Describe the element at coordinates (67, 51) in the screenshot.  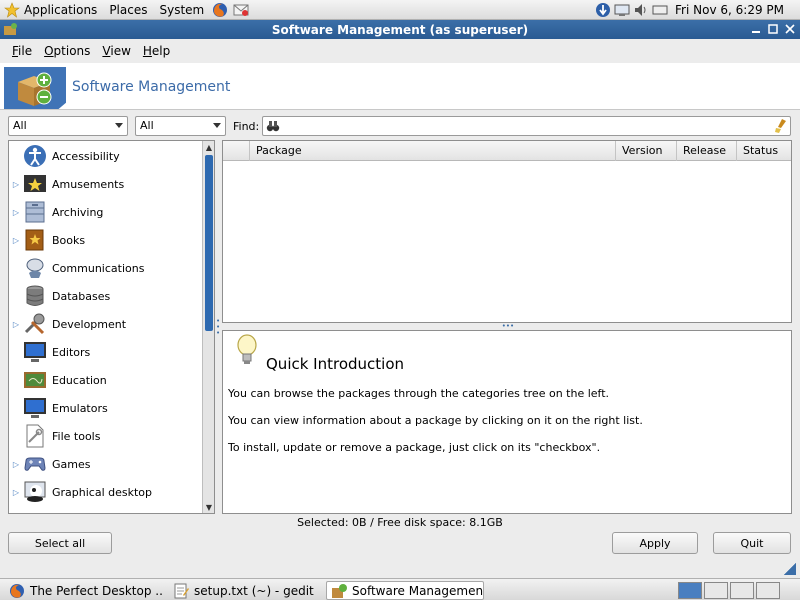
I see `menu-options: Options` at that location.